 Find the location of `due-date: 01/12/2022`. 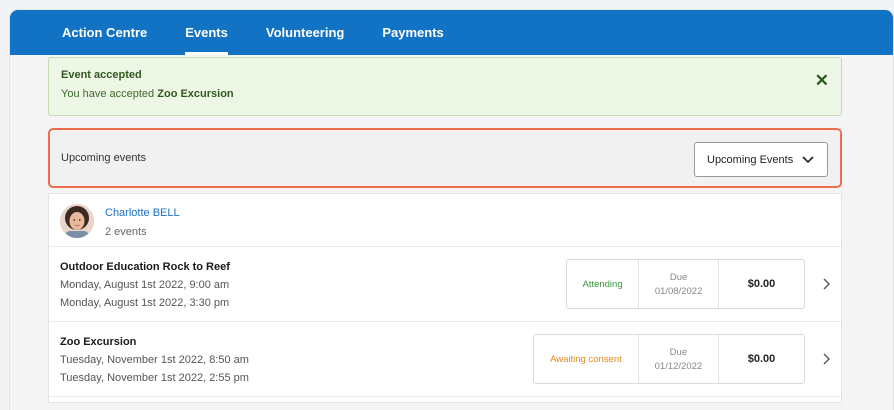

due-date: 01/12/2022 is located at coordinates (678, 366).